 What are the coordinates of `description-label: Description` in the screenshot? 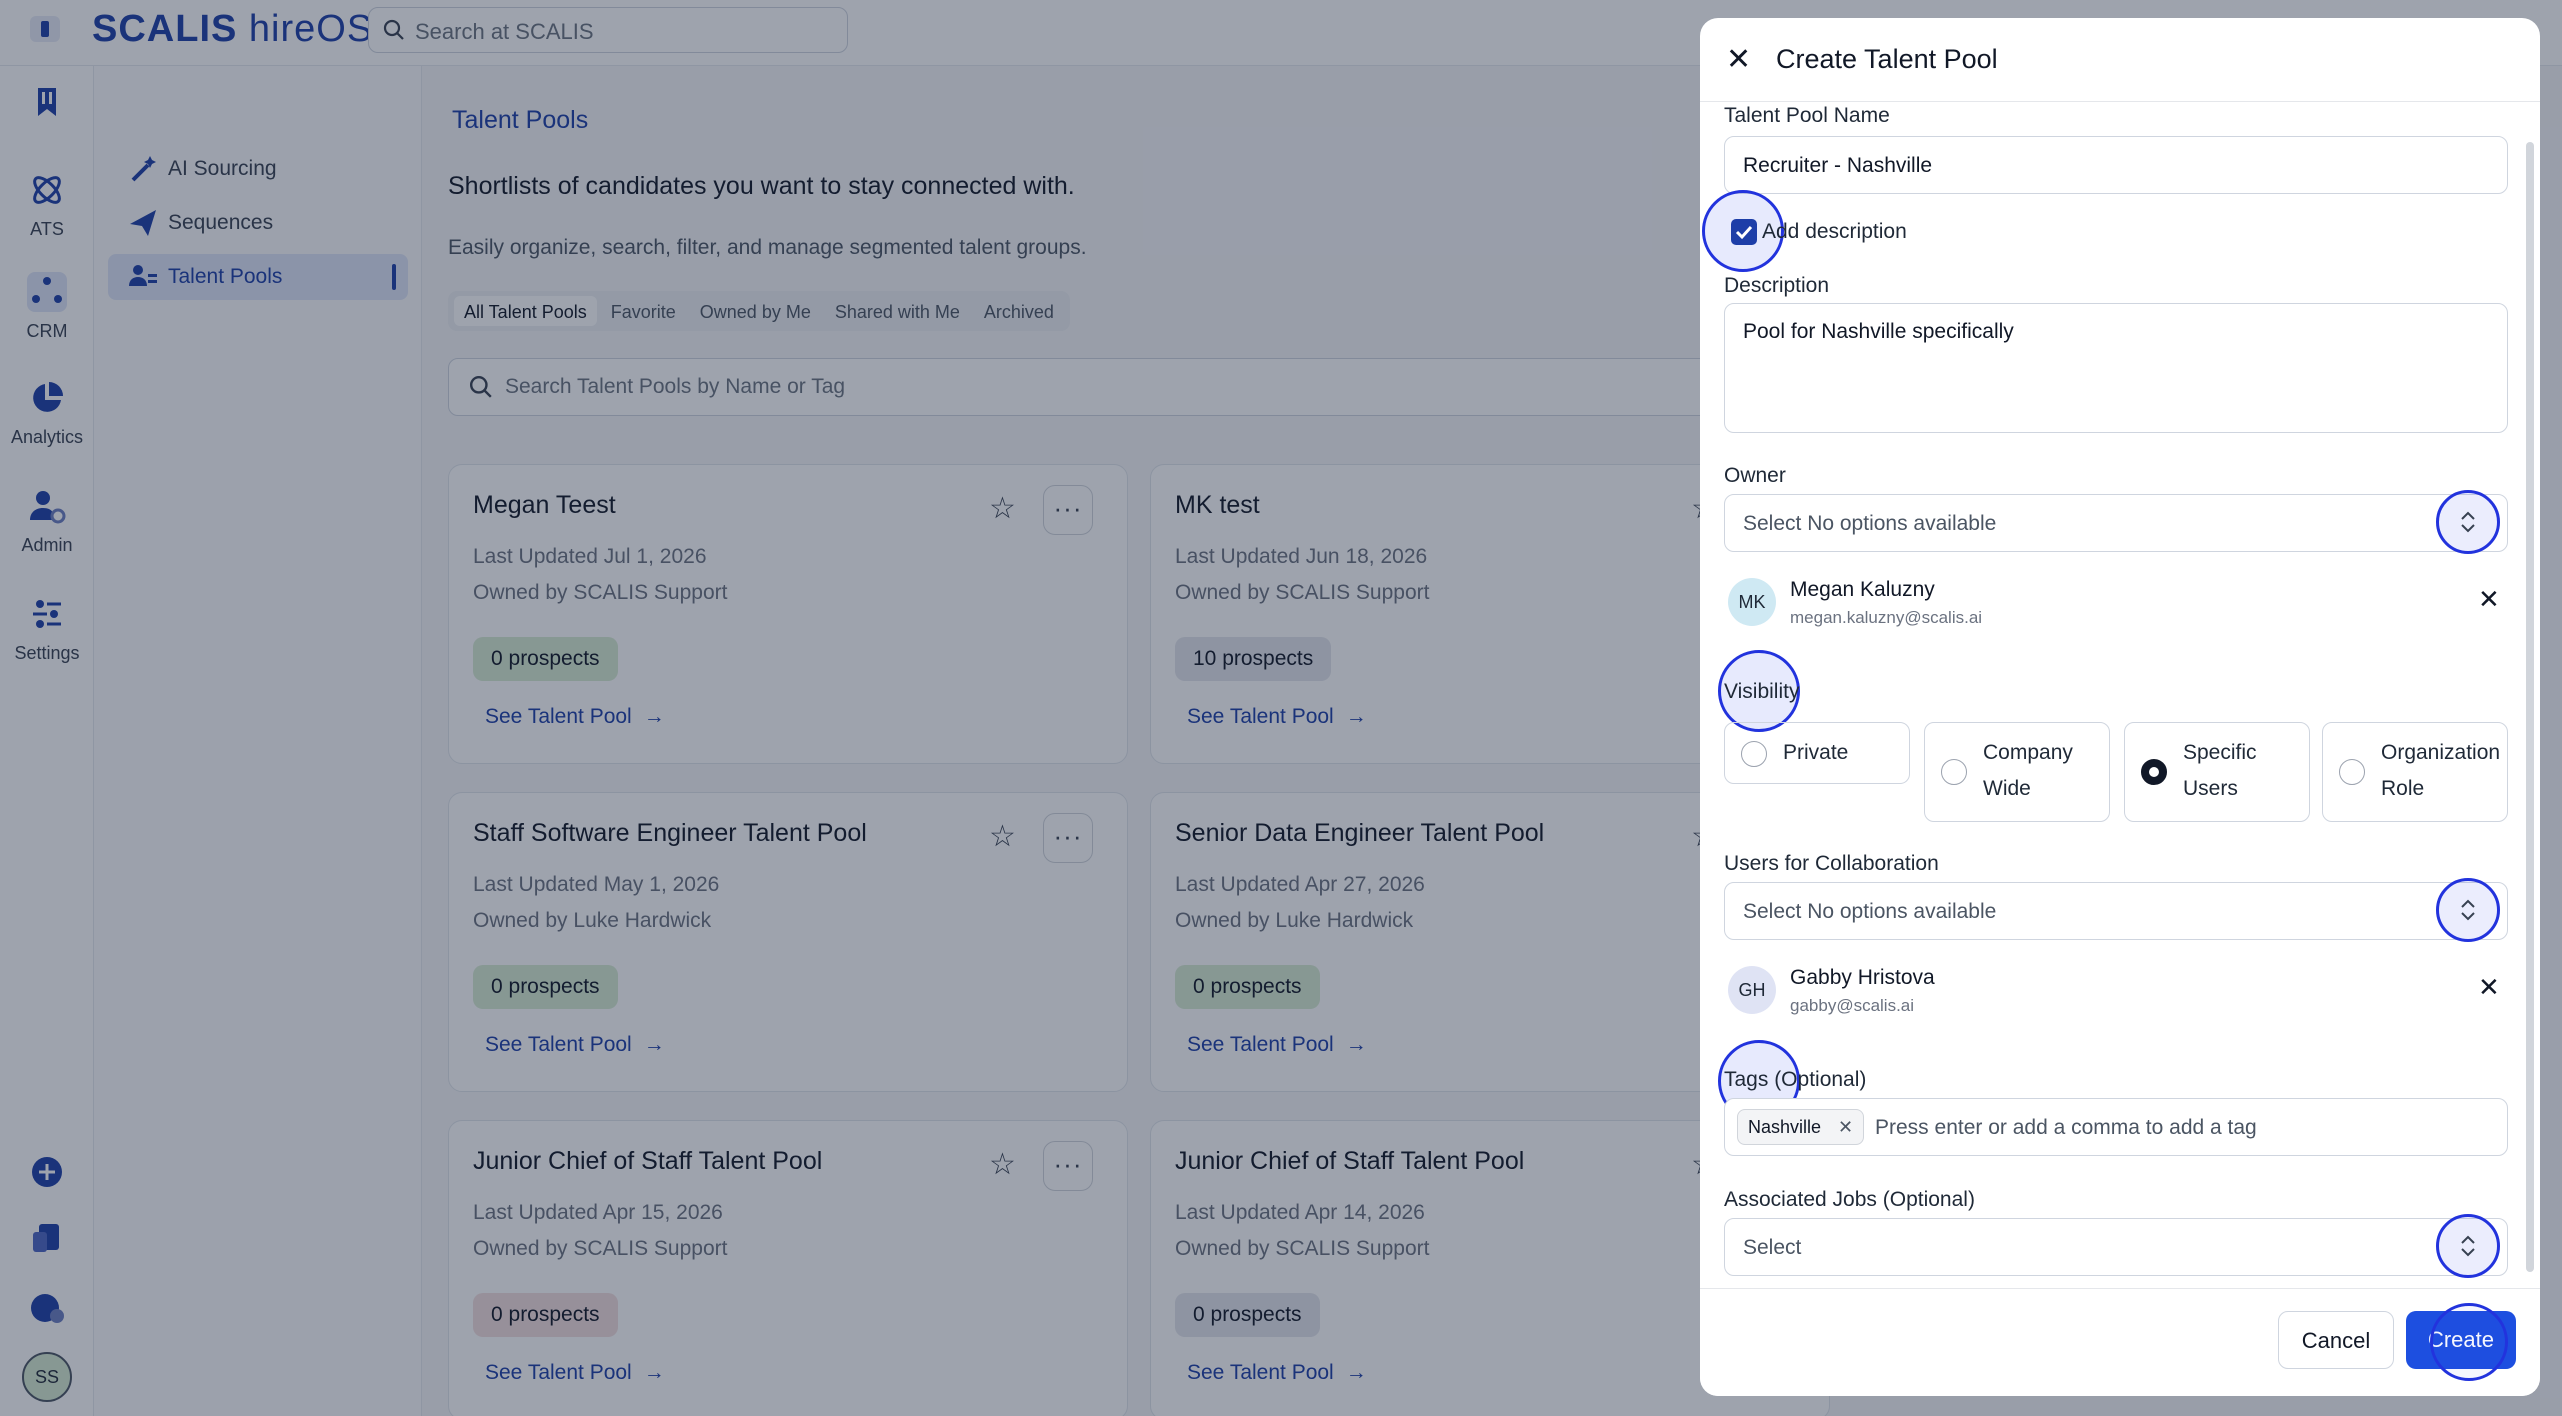 It's located at (1777, 285).